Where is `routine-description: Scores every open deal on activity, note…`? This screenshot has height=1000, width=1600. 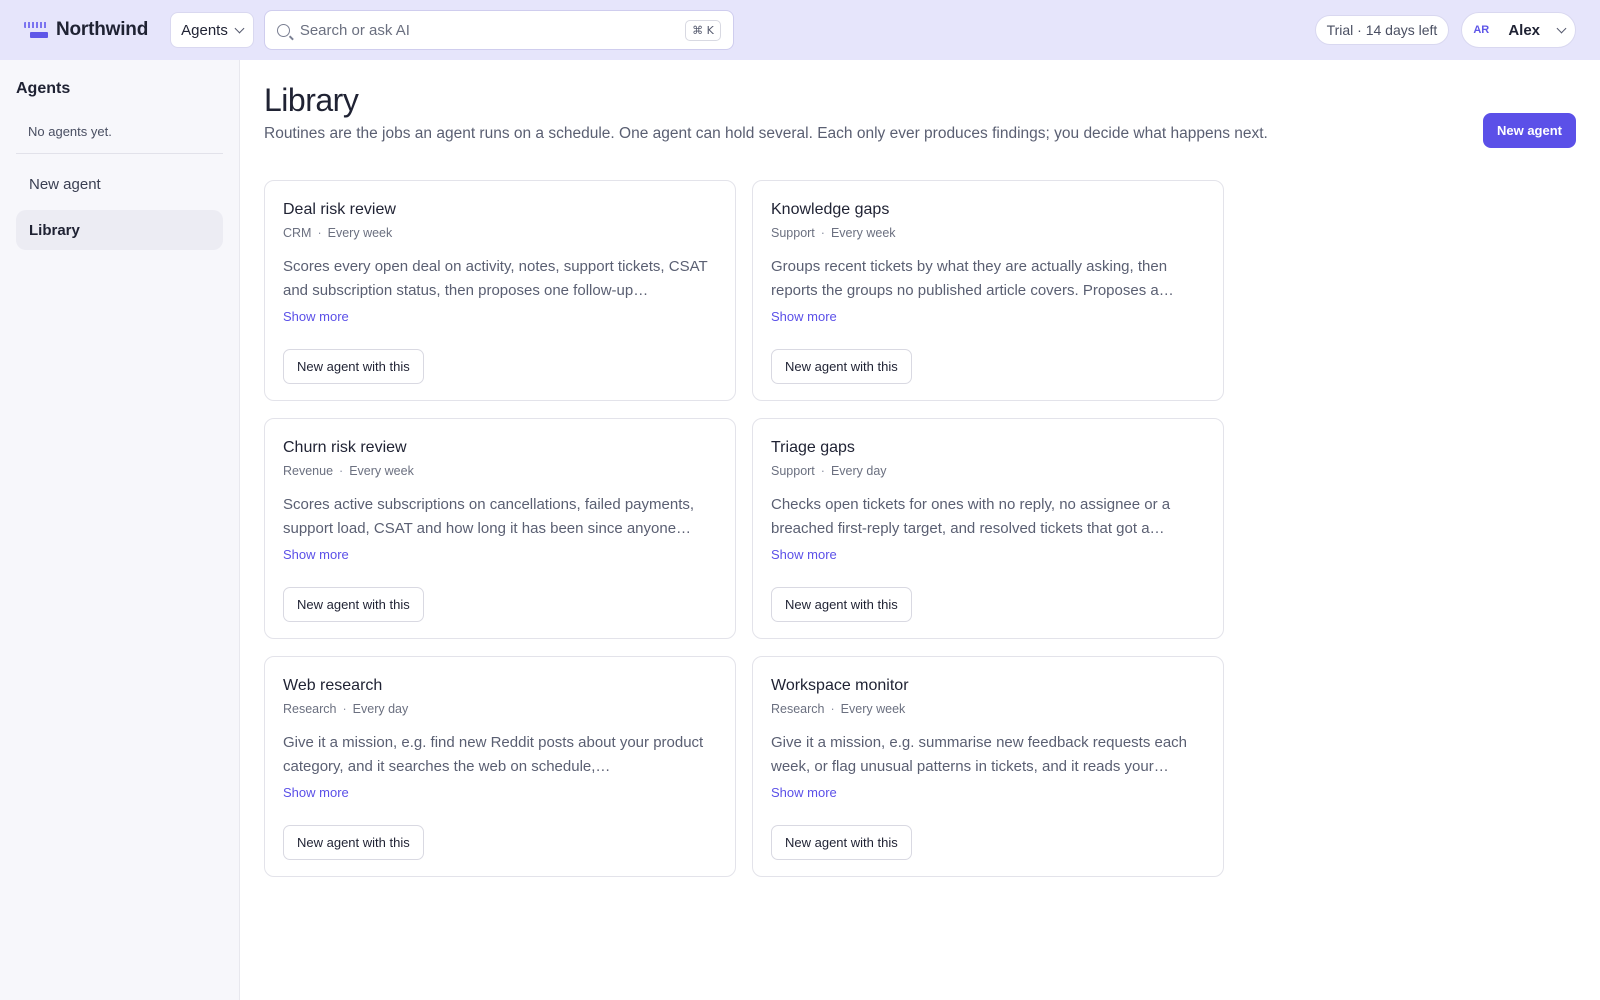 routine-description: Scores every open deal on activity, note… is located at coordinates (495, 278).